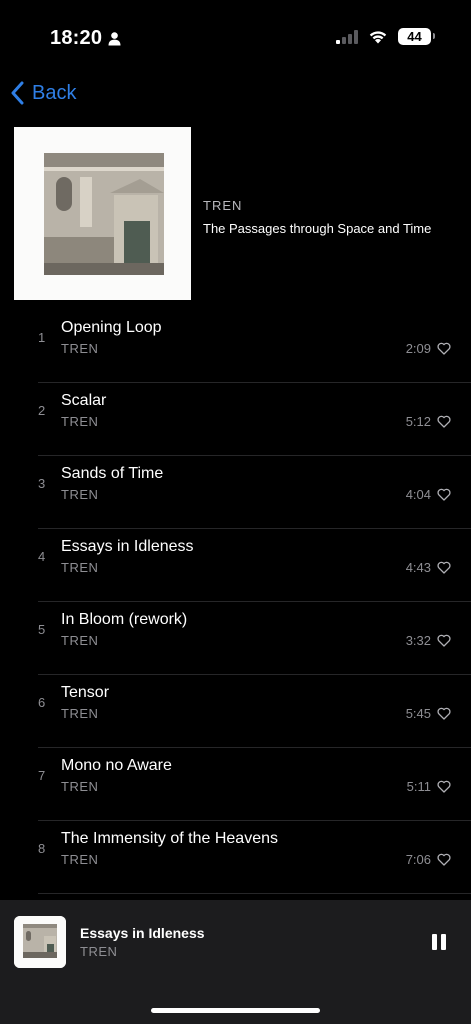 The image size is (471, 1024). I want to click on pause-icon, so click(434, 942).